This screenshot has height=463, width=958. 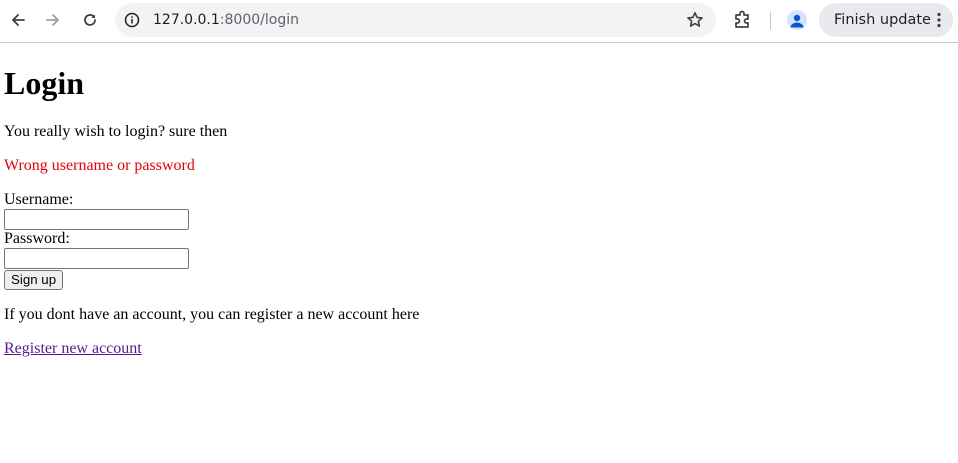 I want to click on profile-avatar-icon, so click(x=797, y=20).